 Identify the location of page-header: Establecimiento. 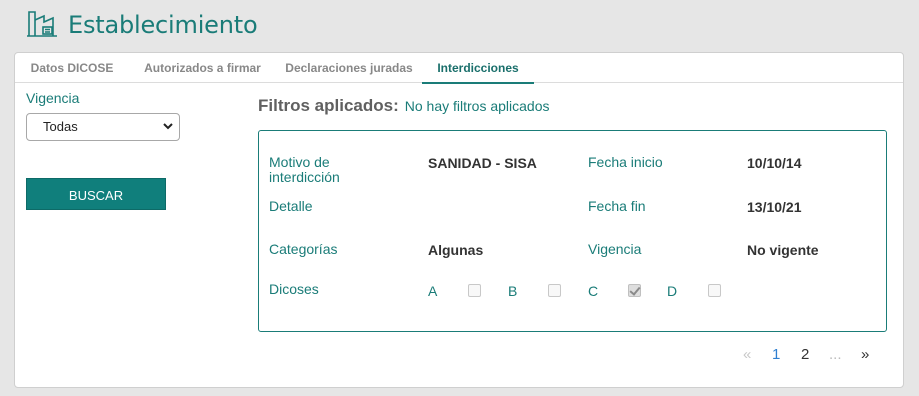
(142, 25).